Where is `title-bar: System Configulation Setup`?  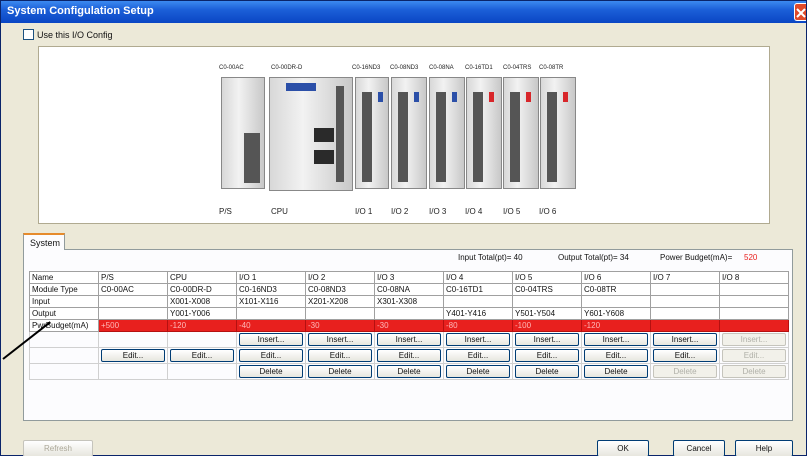
title-bar: System Configulation Setup is located at coordinates (403, 12).